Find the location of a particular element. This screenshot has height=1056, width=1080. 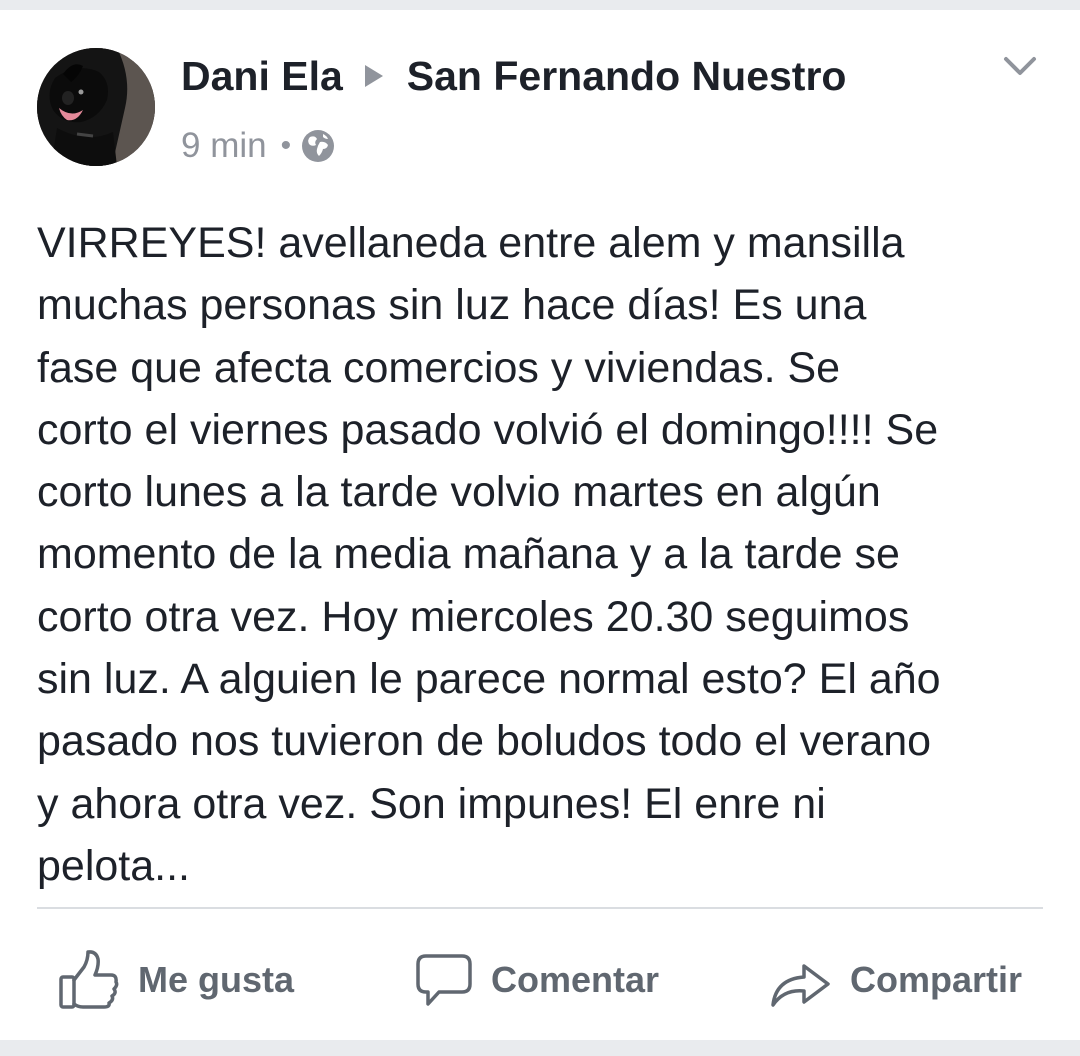

share-label: Compartir is located at coordinates (936, 979).